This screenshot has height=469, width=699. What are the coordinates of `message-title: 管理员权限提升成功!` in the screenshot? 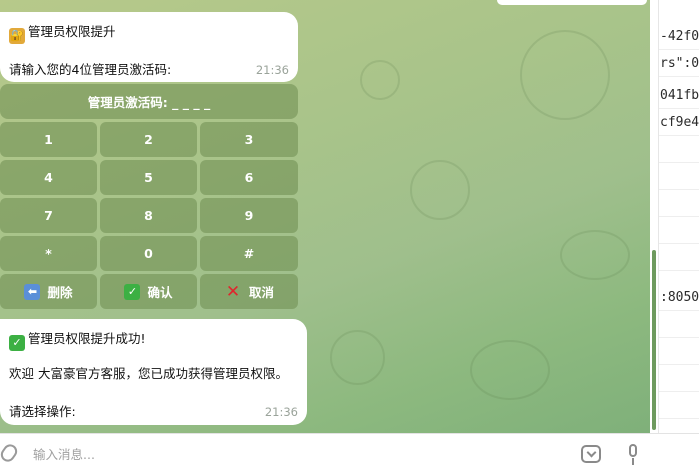 It's located at (87, 338).